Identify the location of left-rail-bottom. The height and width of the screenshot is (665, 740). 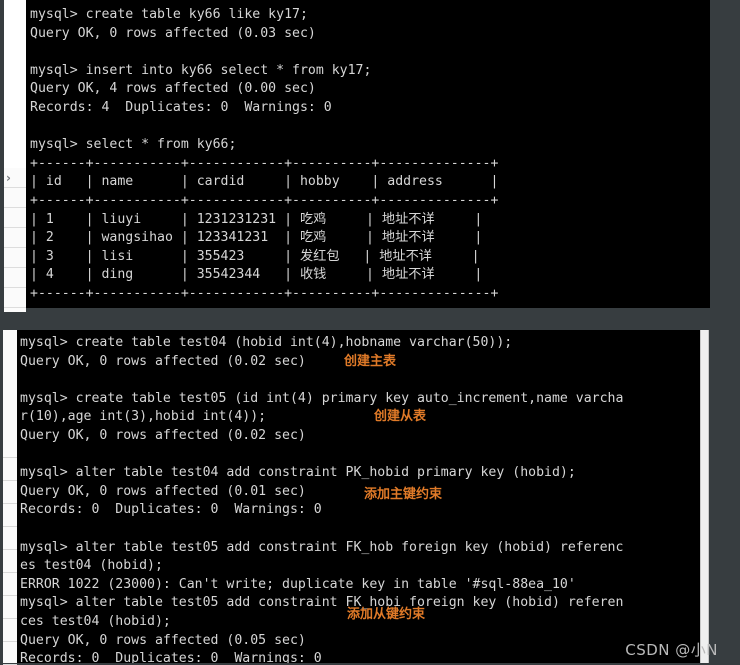
(10, 497).